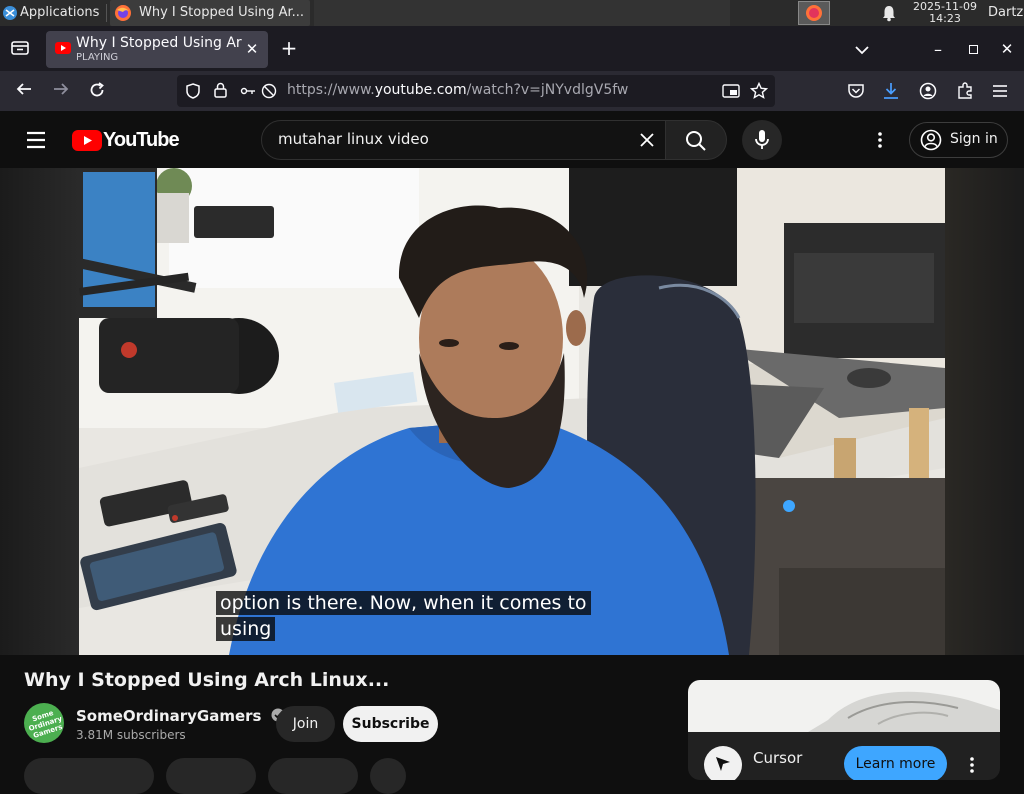  I want to click on youtube-logo-text: YouTube, so click(141, 140).